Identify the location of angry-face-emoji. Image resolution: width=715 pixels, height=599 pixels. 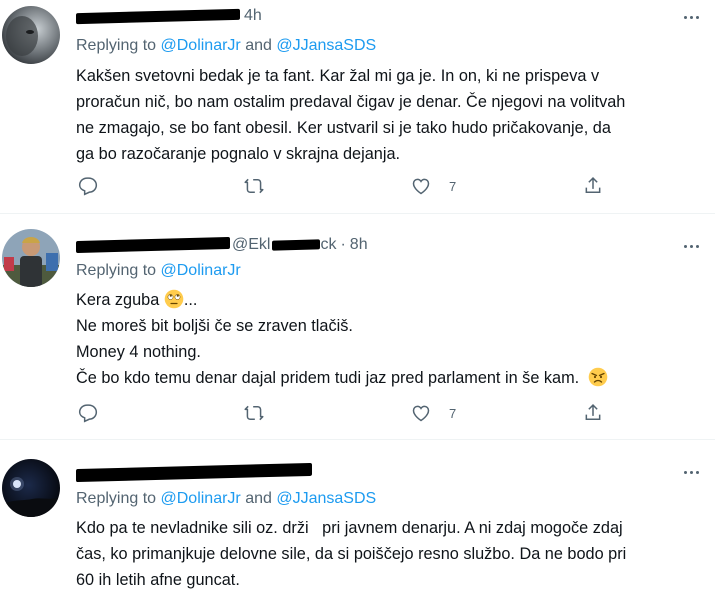
(598, 377).